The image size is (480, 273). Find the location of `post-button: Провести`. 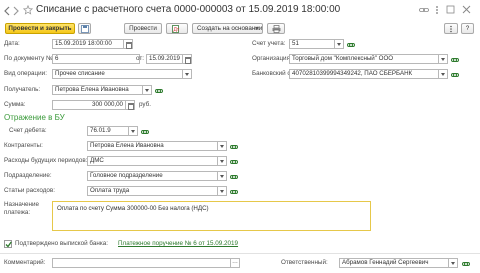

post-button: Провести is located at coordinates (143, 28).